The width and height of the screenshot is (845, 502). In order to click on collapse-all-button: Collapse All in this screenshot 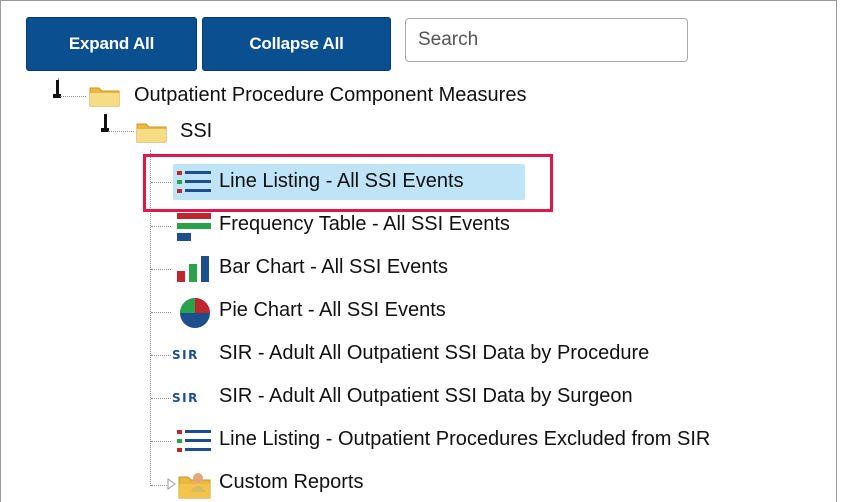, I will do `click(296, 44)`.